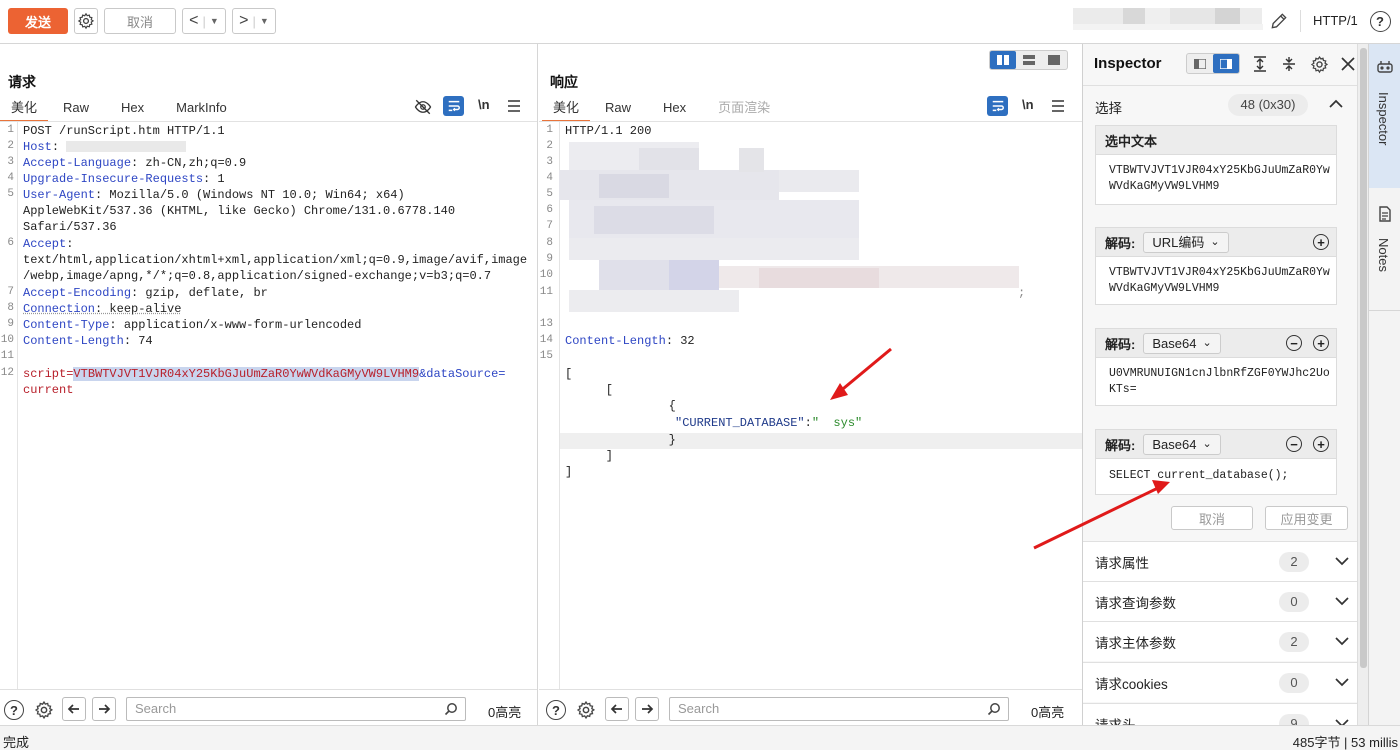 The height and width of the screenshot is (751, 1400). What do you see at coordinates (201, 108) in the screenshot?
I see `tab-markinfo: MarkInfo` at bounding box center [201, 108].